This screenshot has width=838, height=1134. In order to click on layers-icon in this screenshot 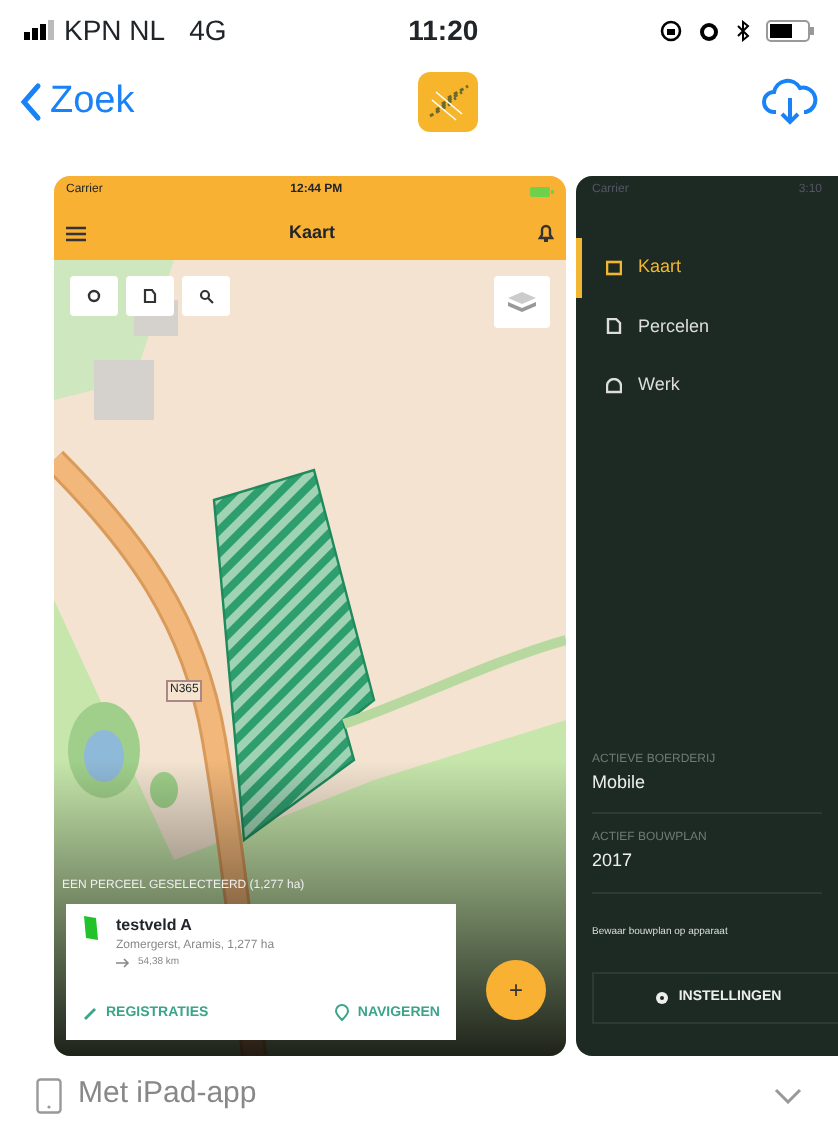, I will do `click(522, 302)`.